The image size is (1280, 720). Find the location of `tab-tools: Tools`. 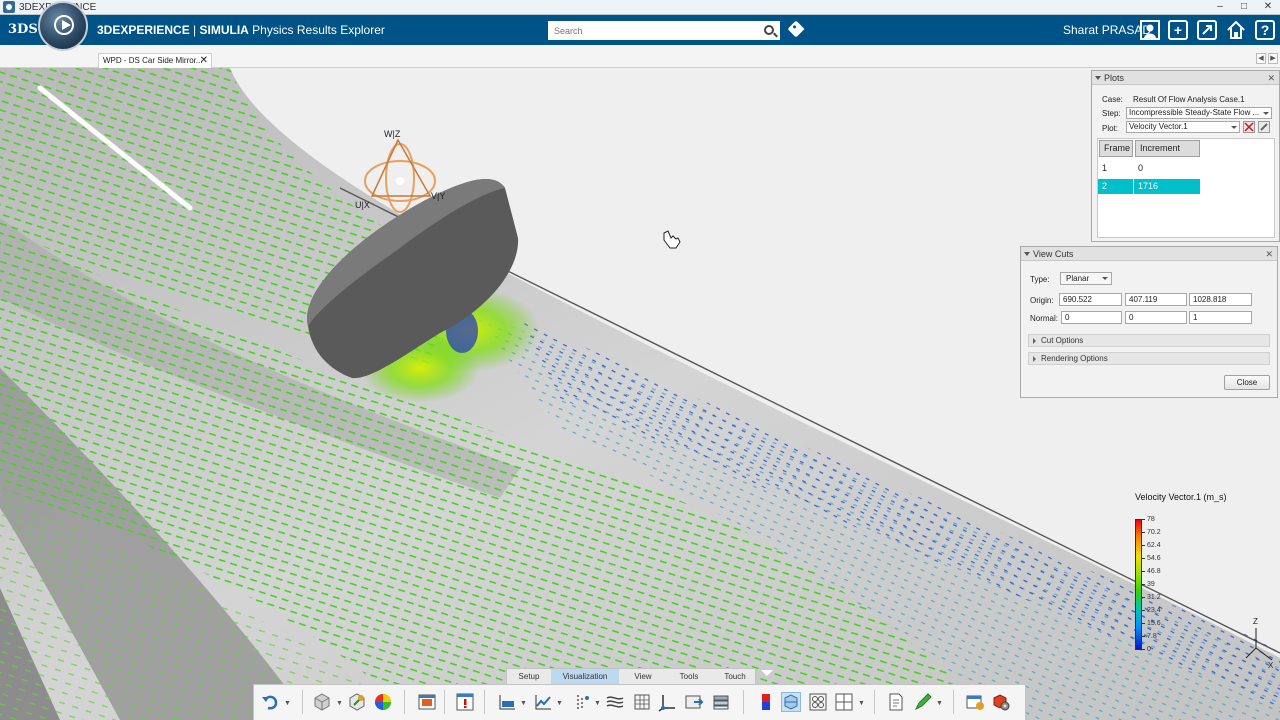

tab-tools: Tools is located at coordinates (689, 677).